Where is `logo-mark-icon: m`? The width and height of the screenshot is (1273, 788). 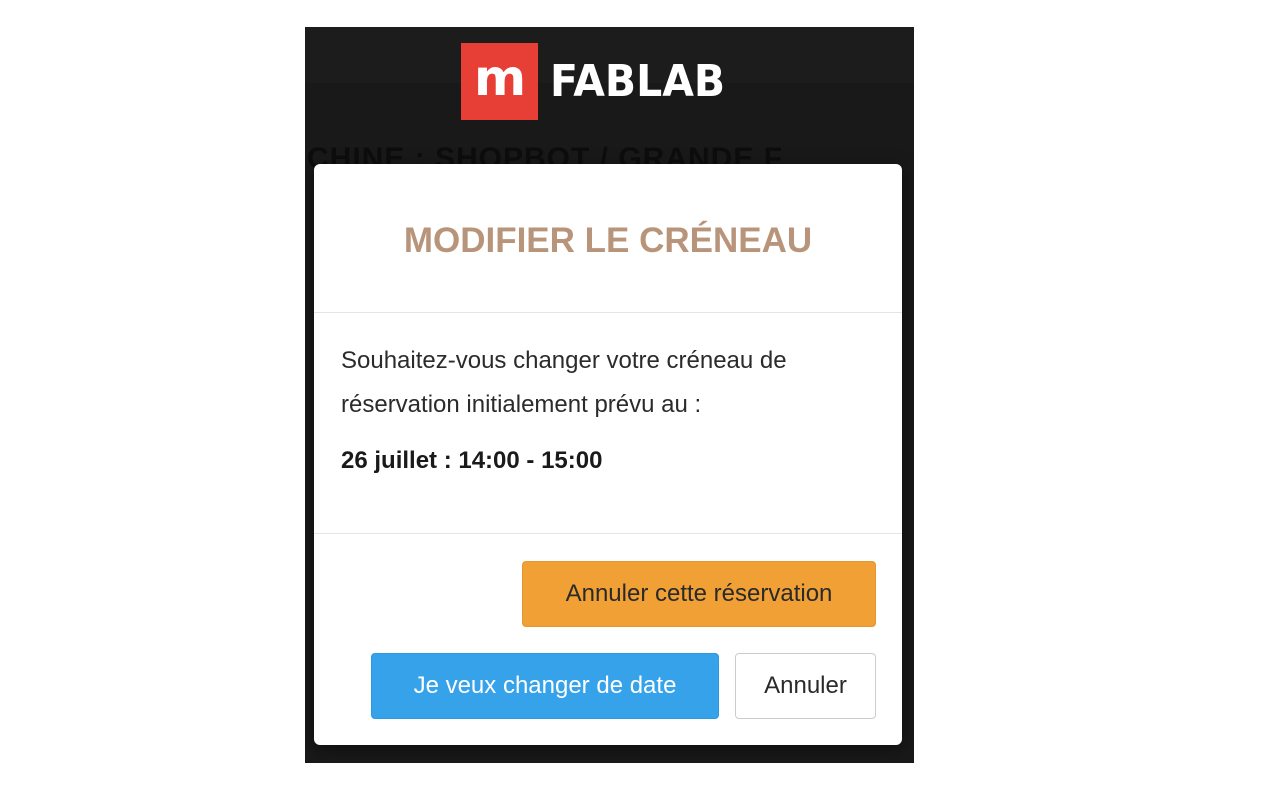
logo-mark-icon: m is located at coordinates (499, 81).